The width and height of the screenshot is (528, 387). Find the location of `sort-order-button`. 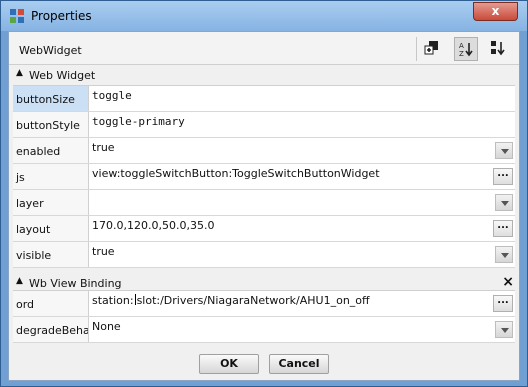

sort-order-button is located at coordinates (499, 49).